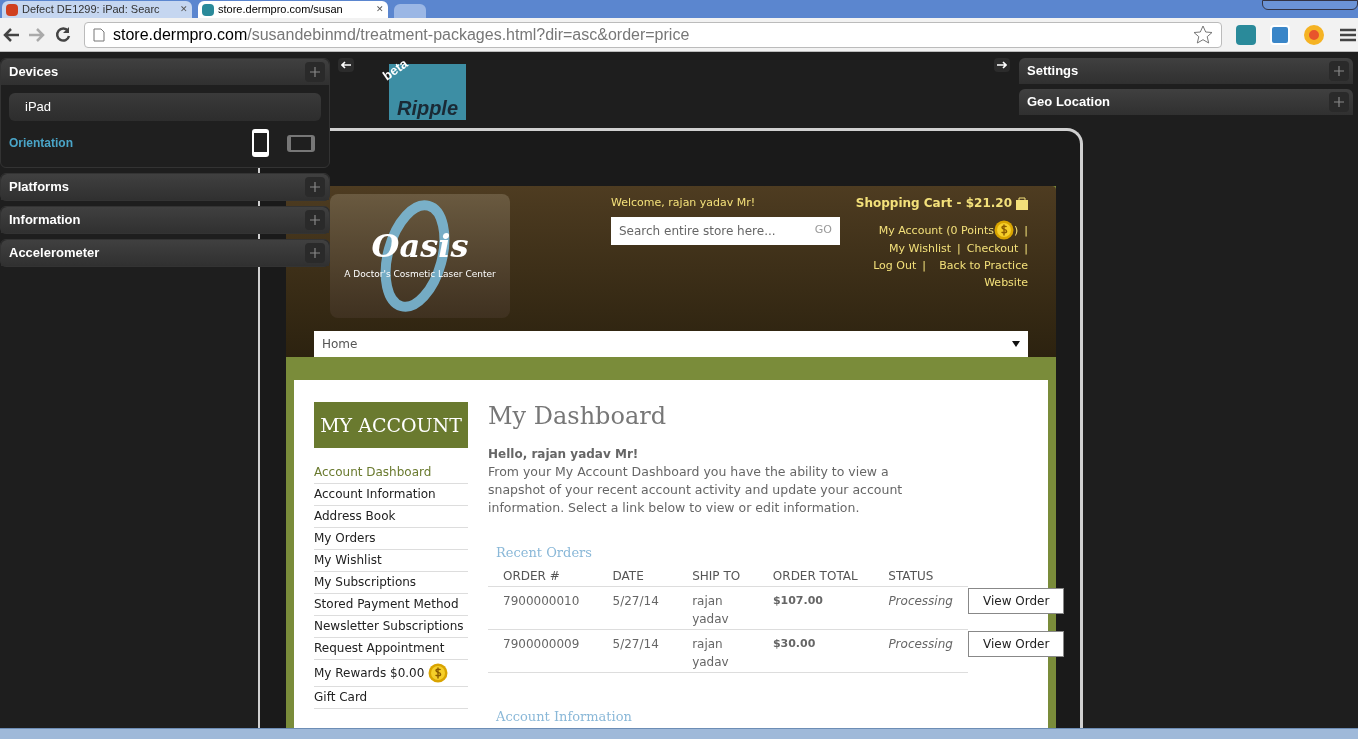 The image size is (1358, 739). What do you see at coordinates (1069, 102) in the screenshot?
I see `panel-title: Geo Location` at bounding box center [1069, 102].